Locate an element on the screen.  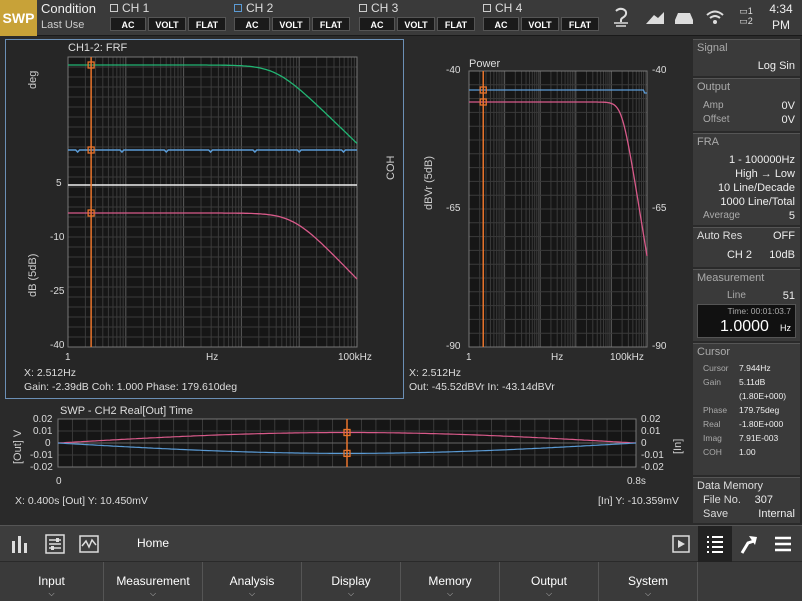
play-icon is located at coordinates (681, 544).